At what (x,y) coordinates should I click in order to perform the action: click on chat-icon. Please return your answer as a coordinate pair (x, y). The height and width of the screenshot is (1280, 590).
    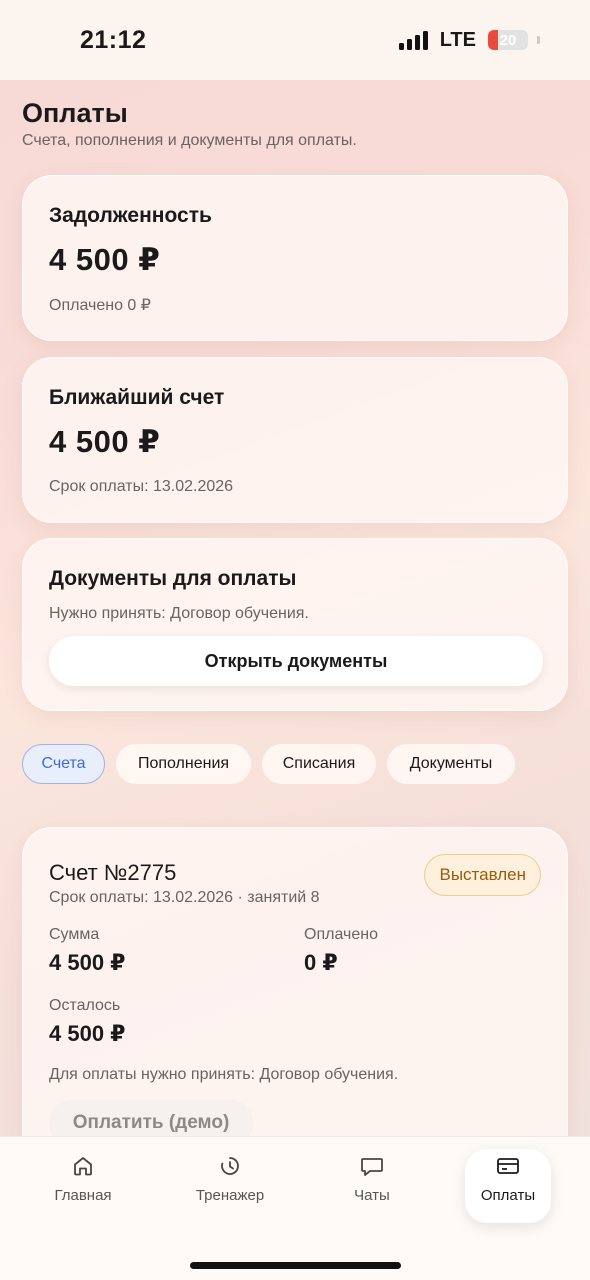
    Looking at the image, I should click on (372, 1166).